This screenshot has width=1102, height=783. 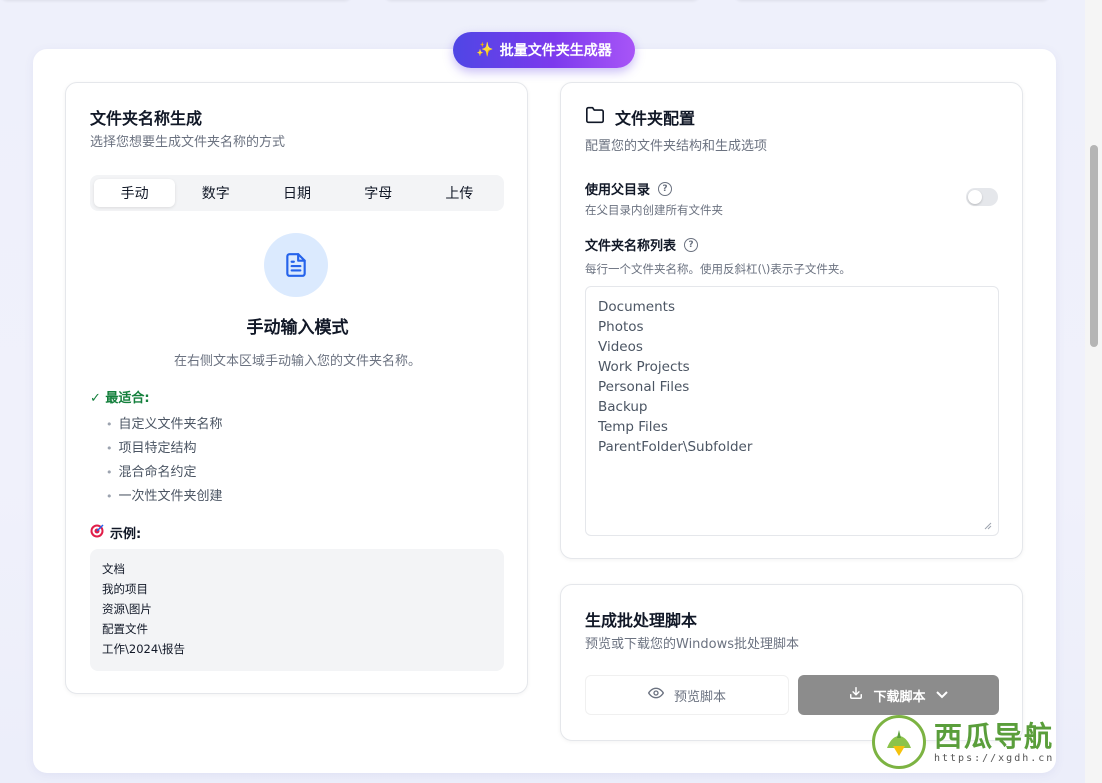 What do you see at coordinates (146, 118) in the screenshot?
I see `card-title: 文件夹名称生成` at bounding box center [146, 118].